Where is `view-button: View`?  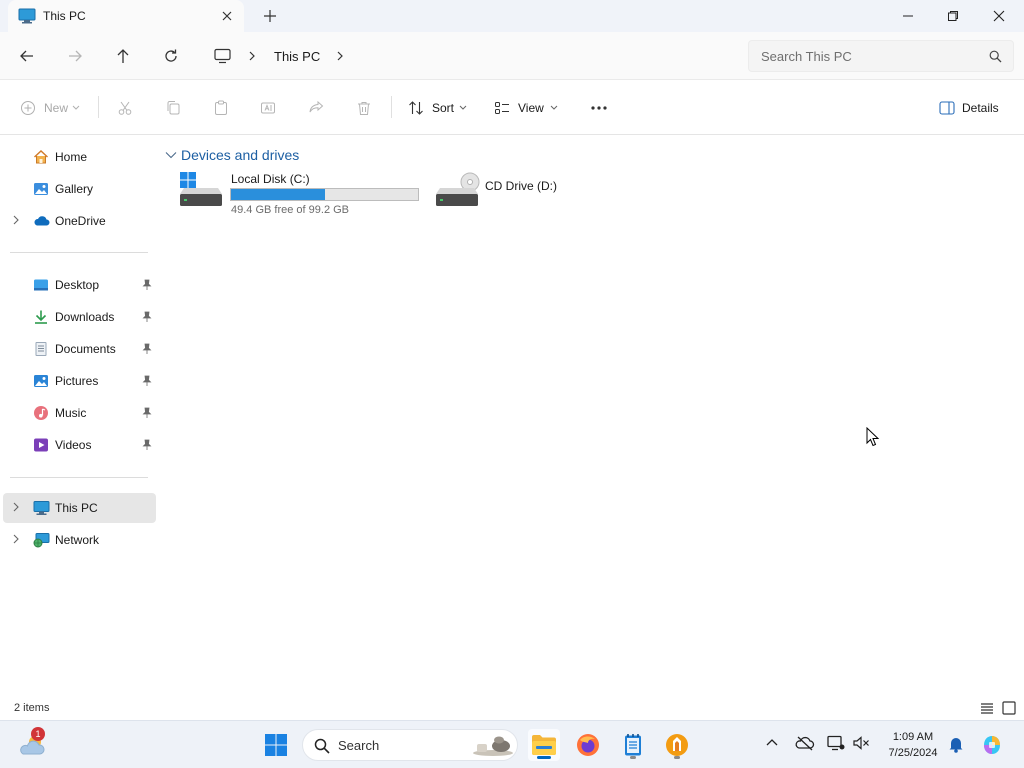
view-button: View is located at coordinates (526, 108).